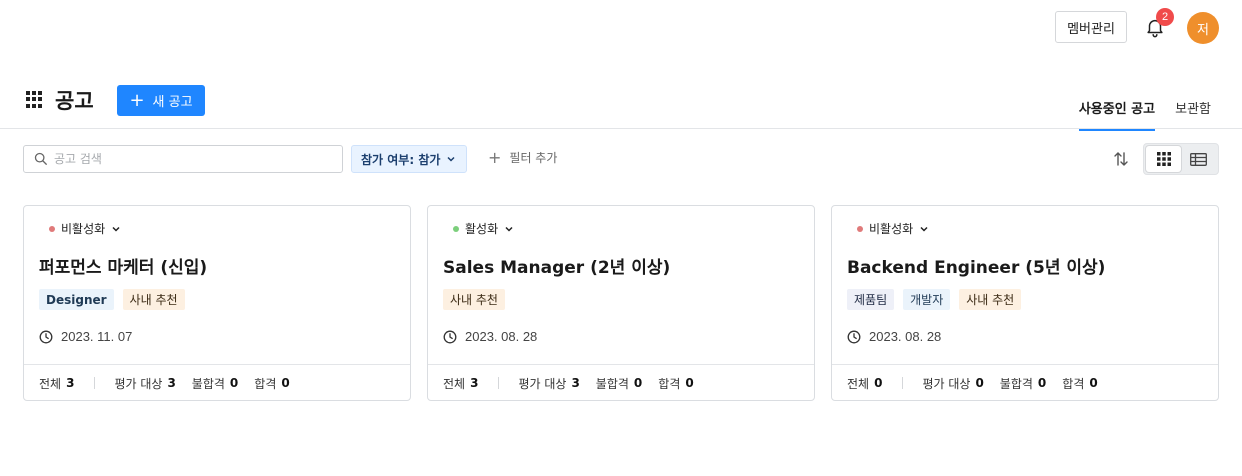 The image size is (1242, 476). Describe the element at coordinates (1091, 27) in the screenshot. I see `member-management-button: 멤버관리` at that location.